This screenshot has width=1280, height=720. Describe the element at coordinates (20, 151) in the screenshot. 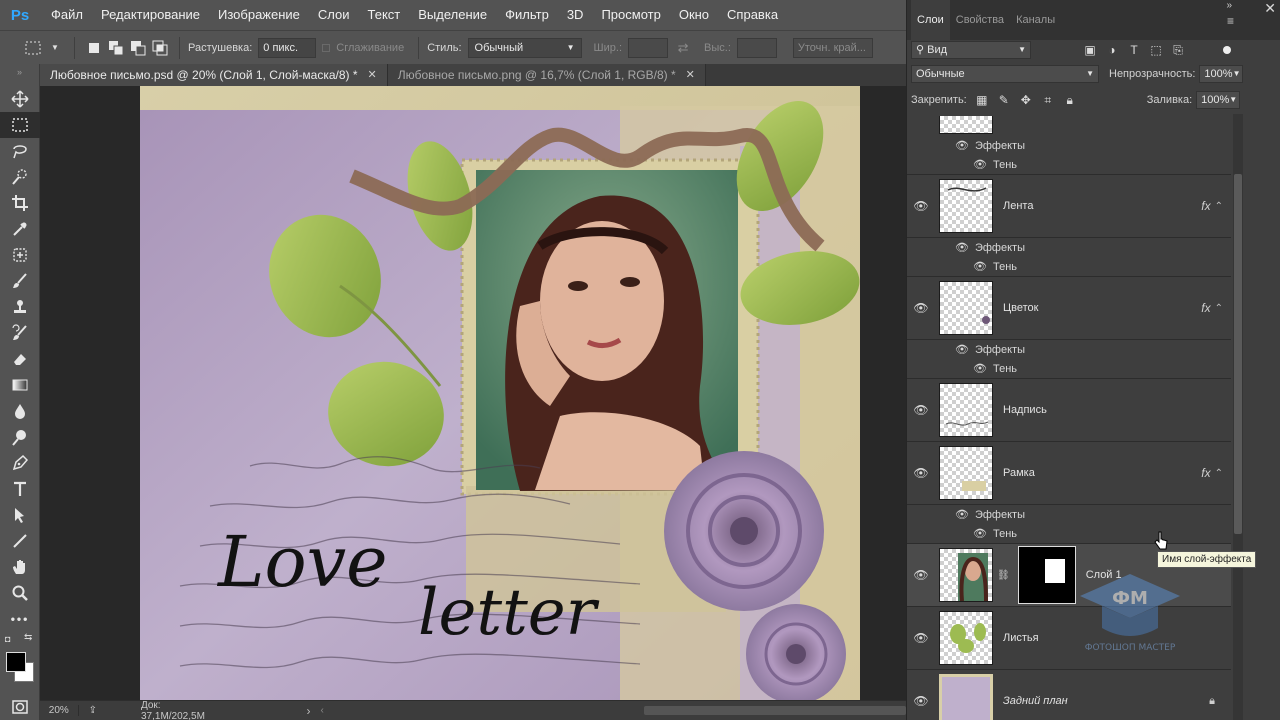

I see `lasso-tool-icon` at that location.